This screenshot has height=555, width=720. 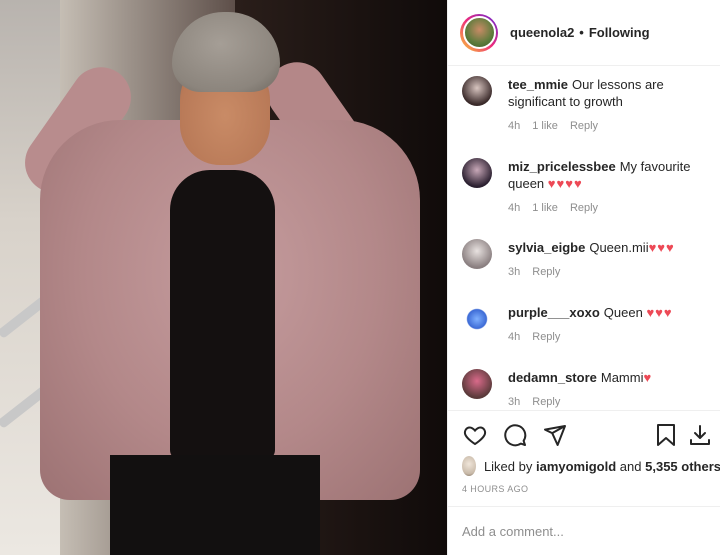 What do you see at coordinates (584, 258) in the screenshot?
I see `comment-item: sylvia_eigbe Queen.mii♥♥♥ 3h Reply` at bounding box center [584, 258].